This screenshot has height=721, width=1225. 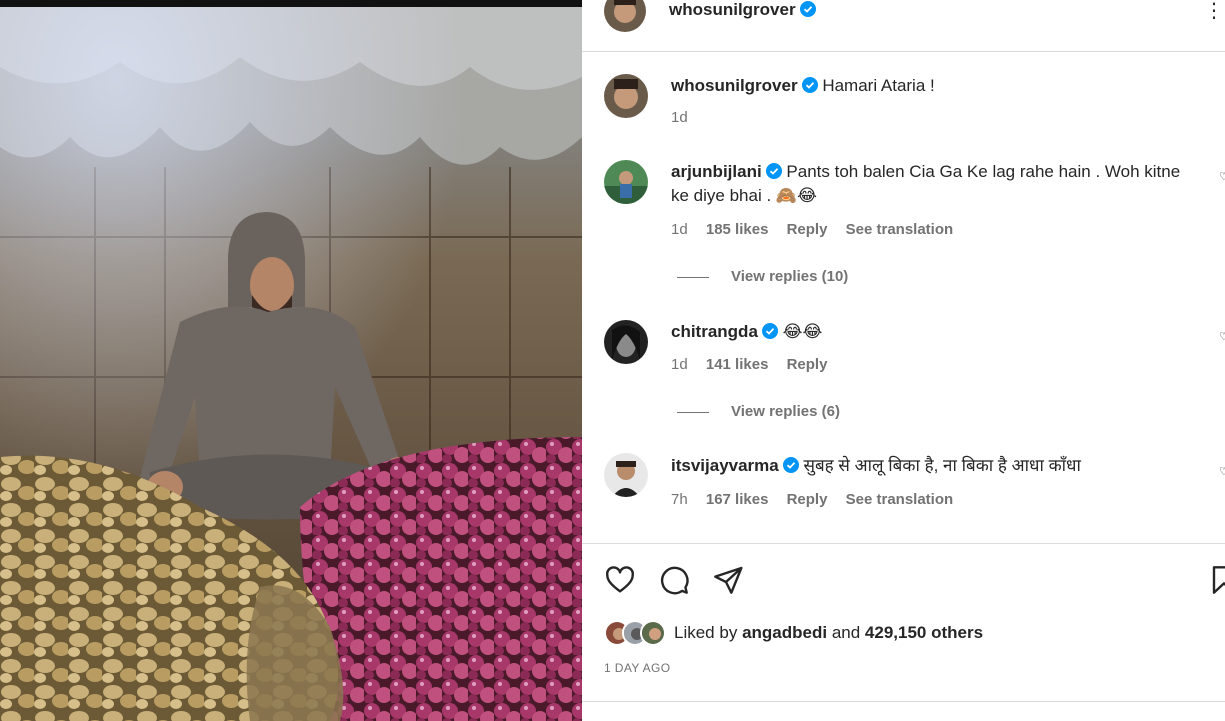 What do you see at coordinates (732, 9) in the screenshot?
I see `author-username: whosunilgrover` at bounding box center [732, 9].